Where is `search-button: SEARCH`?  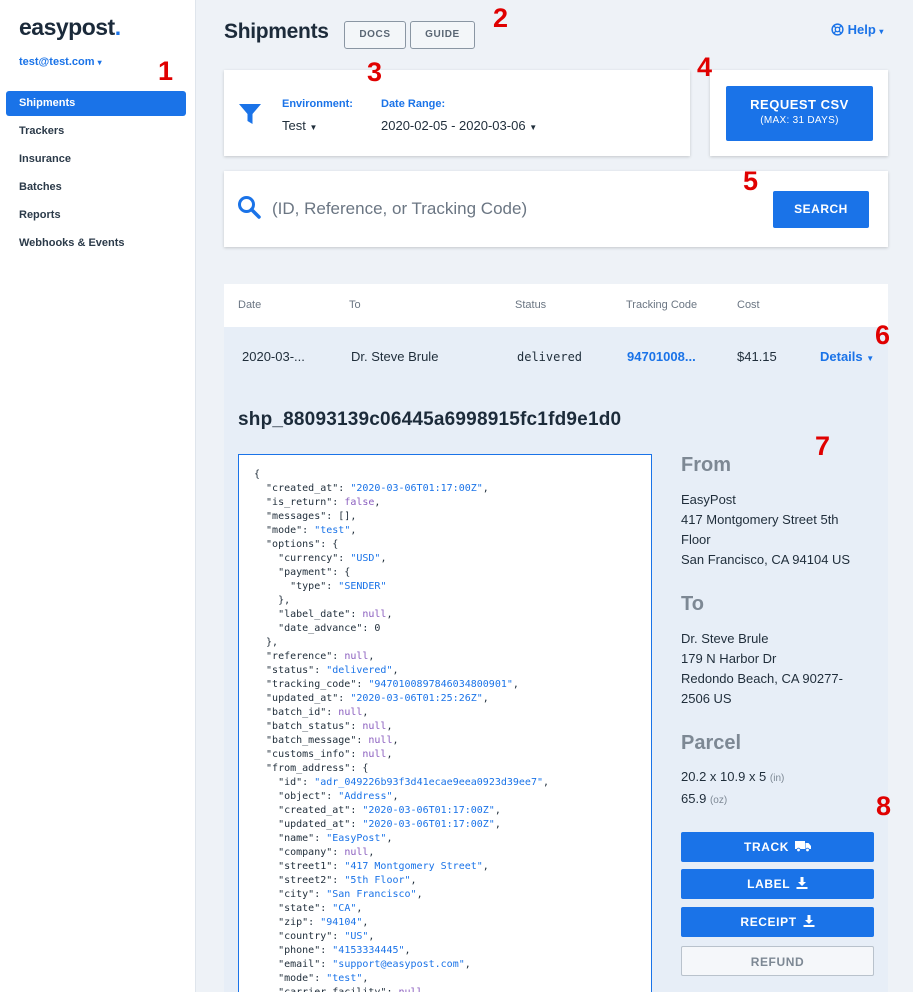 search-button: SEARCH is located at coordinates (821, 209).